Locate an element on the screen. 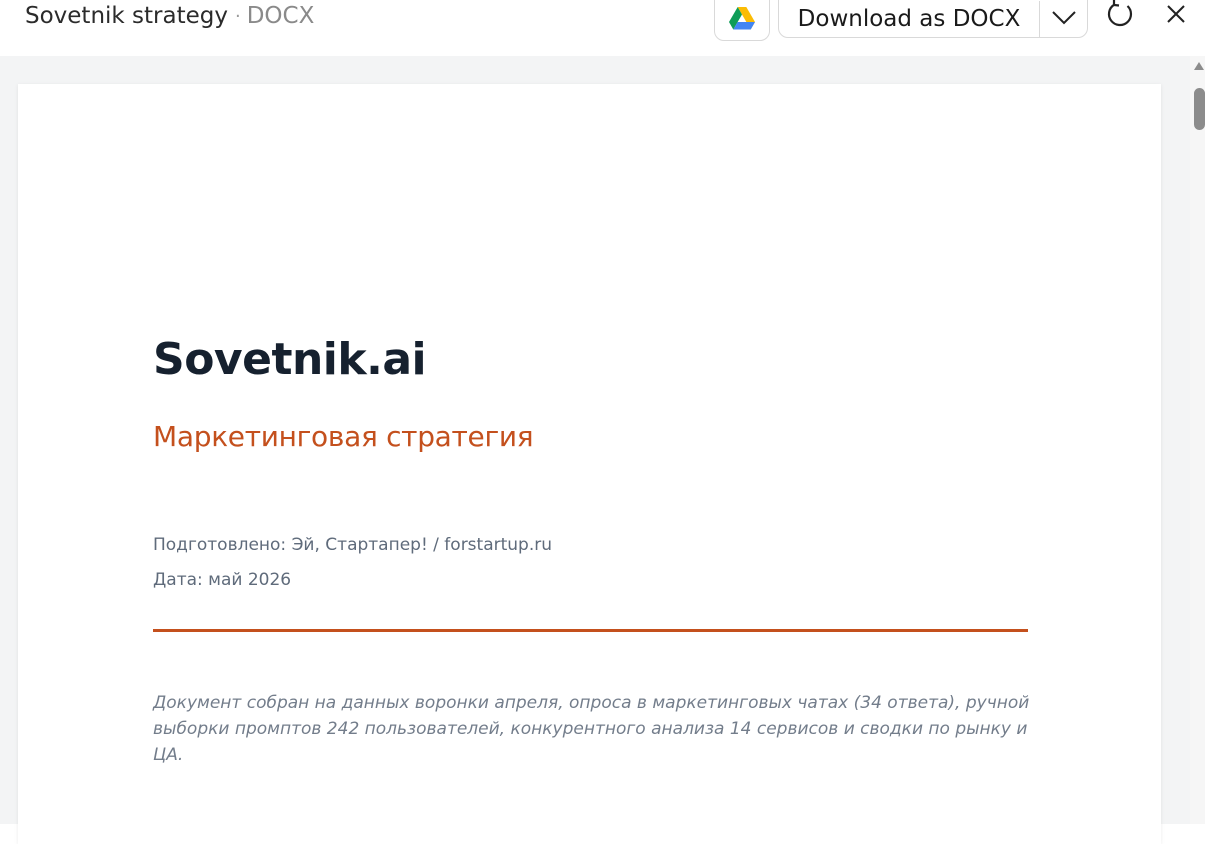  accent-divider is located at coordinates (590, 630).